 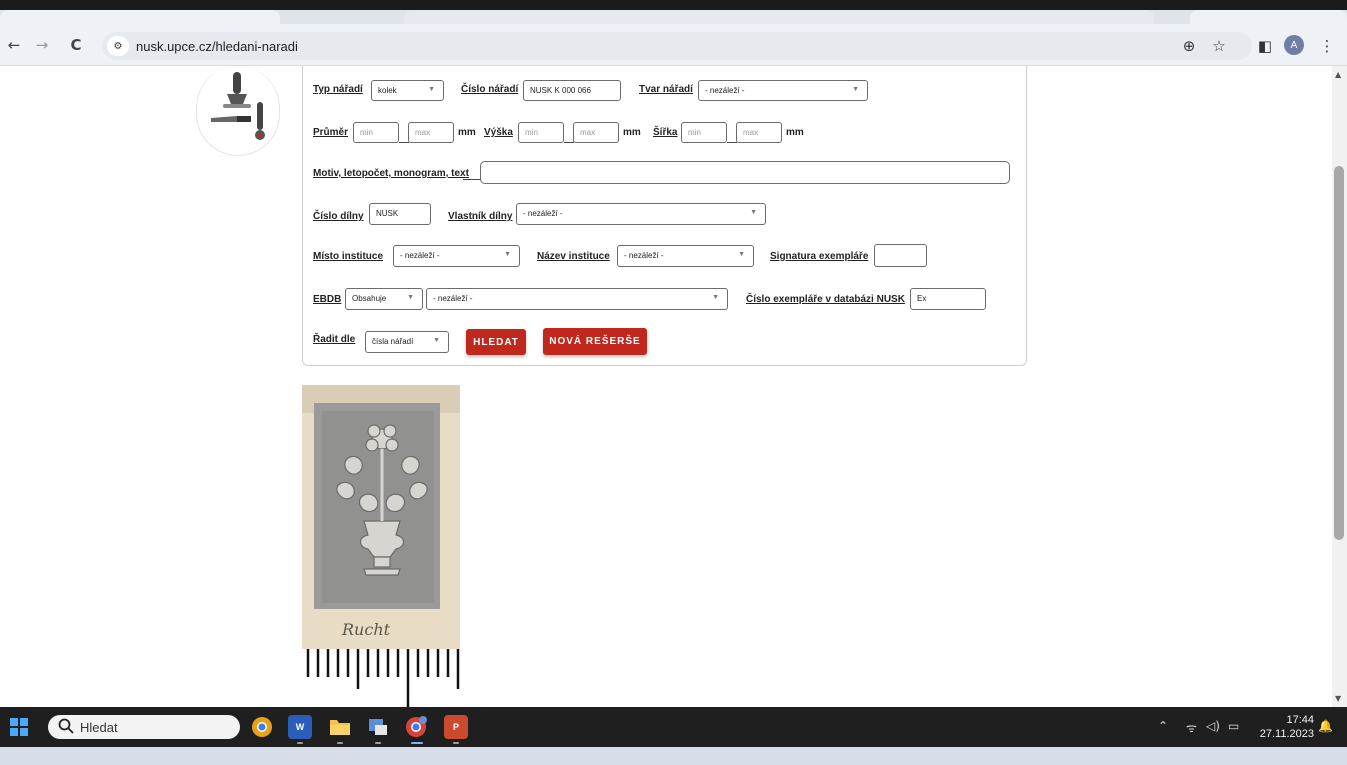 I want to click on word-taskbar-icon: W, so click(x=300, y=727).